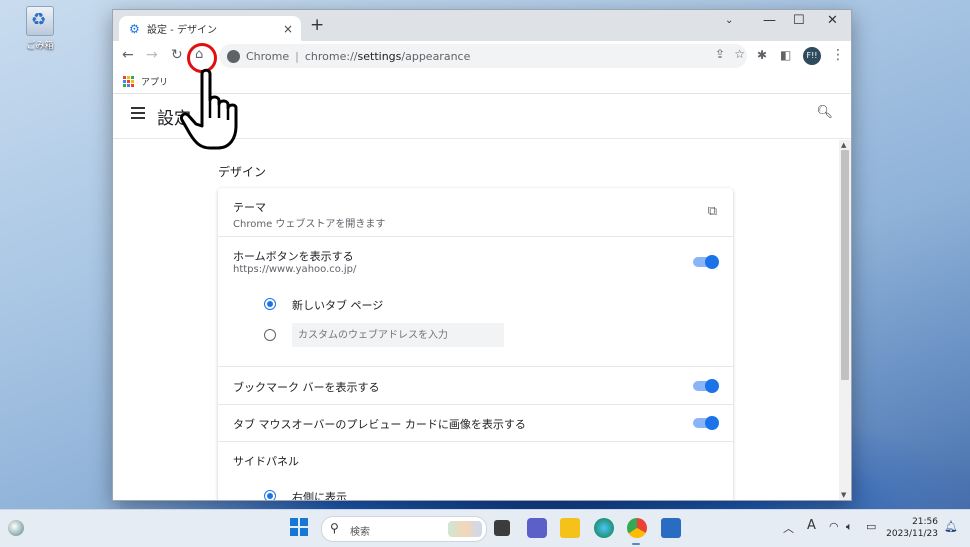  I want to click on menu-kebab-icon: ⋮, so click(838, 55).